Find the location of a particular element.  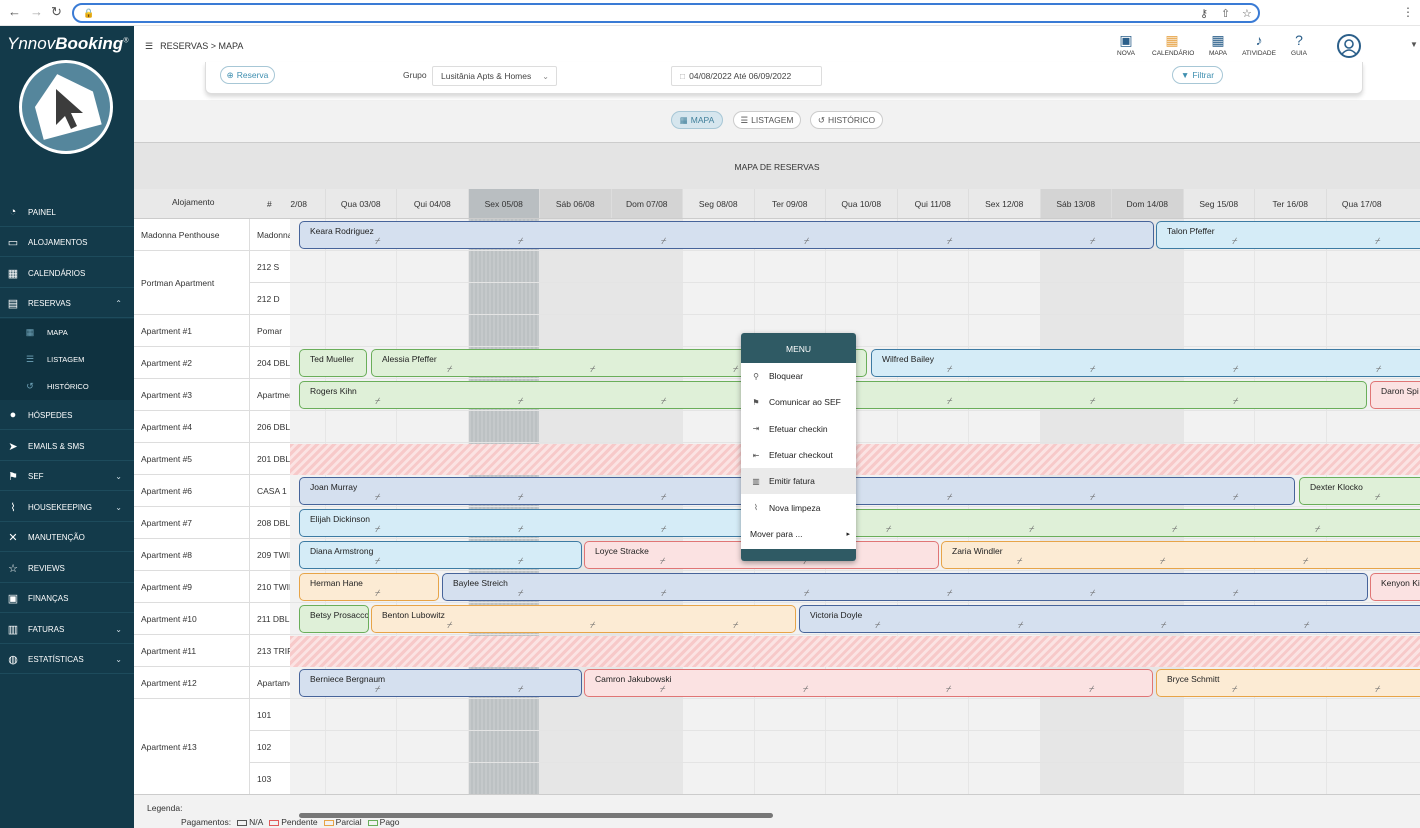

booking-bar: Diana Armstrong ⌿ ⌿ is located at coordinates (440, 555).